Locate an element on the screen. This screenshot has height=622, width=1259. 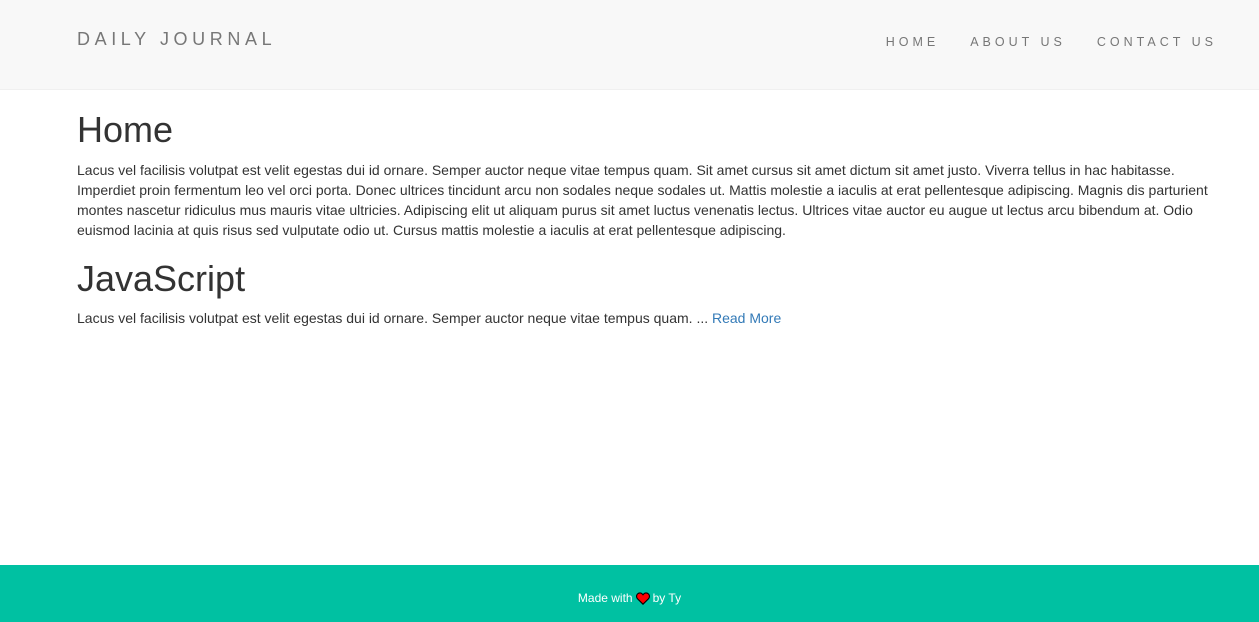
nav-item-contact: CONTACT US is located at coordinates (1157, 42).